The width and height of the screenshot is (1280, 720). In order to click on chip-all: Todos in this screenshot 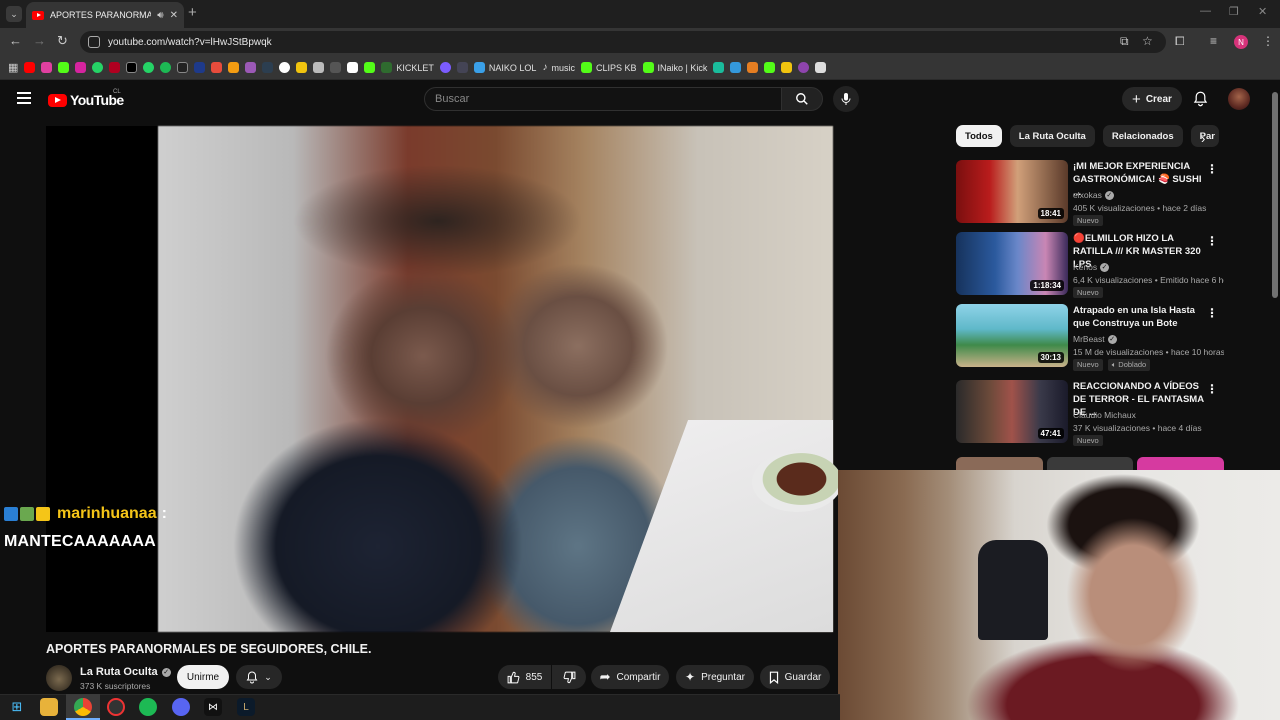, I will do `click(979, 136)`.